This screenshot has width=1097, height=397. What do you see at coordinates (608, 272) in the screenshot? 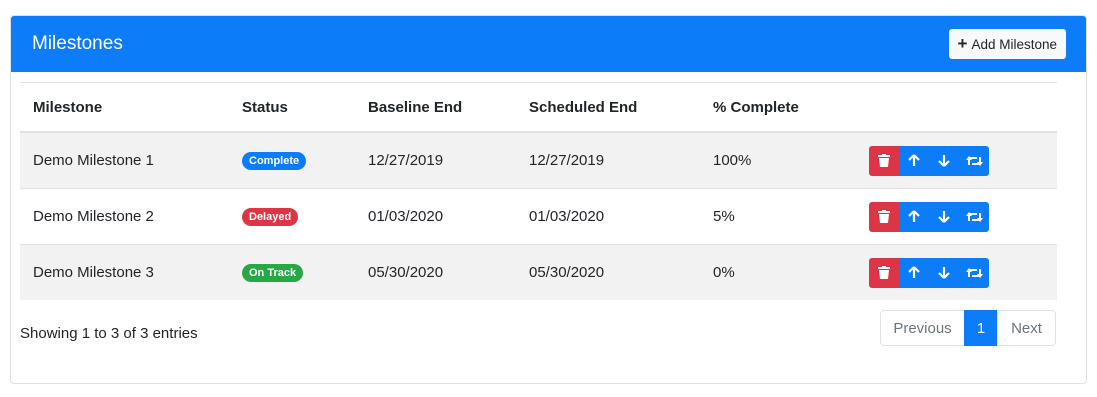
I see `scheduled-end: 05/30/2020` at bounding box center [608, 272].